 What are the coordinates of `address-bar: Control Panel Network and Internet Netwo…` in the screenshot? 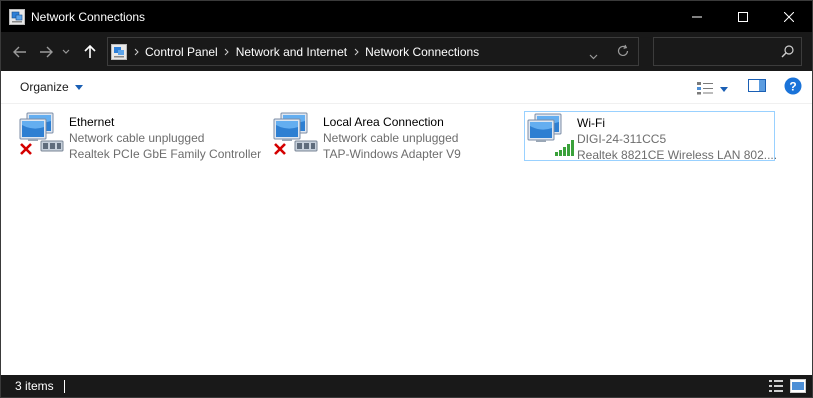 It's located at (373, 51).